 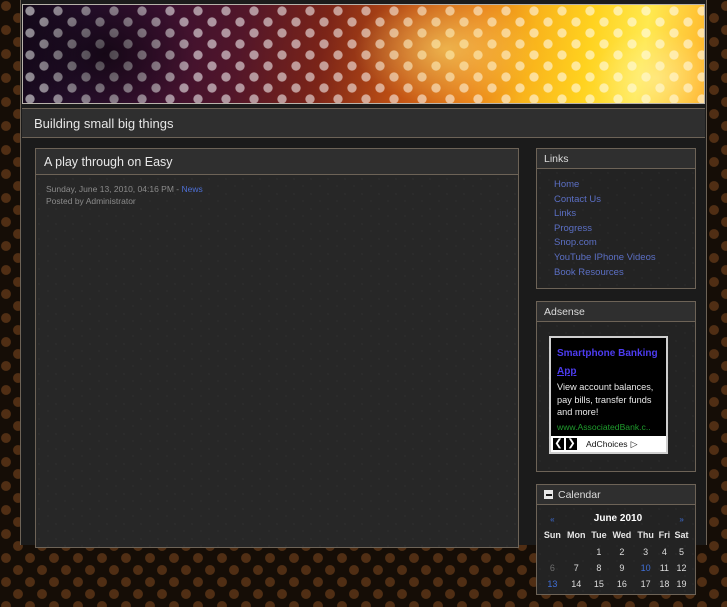 I want to click on post-date: Sunday, June 13, 2010, 04:16 PM, so click(x=110, y=189).